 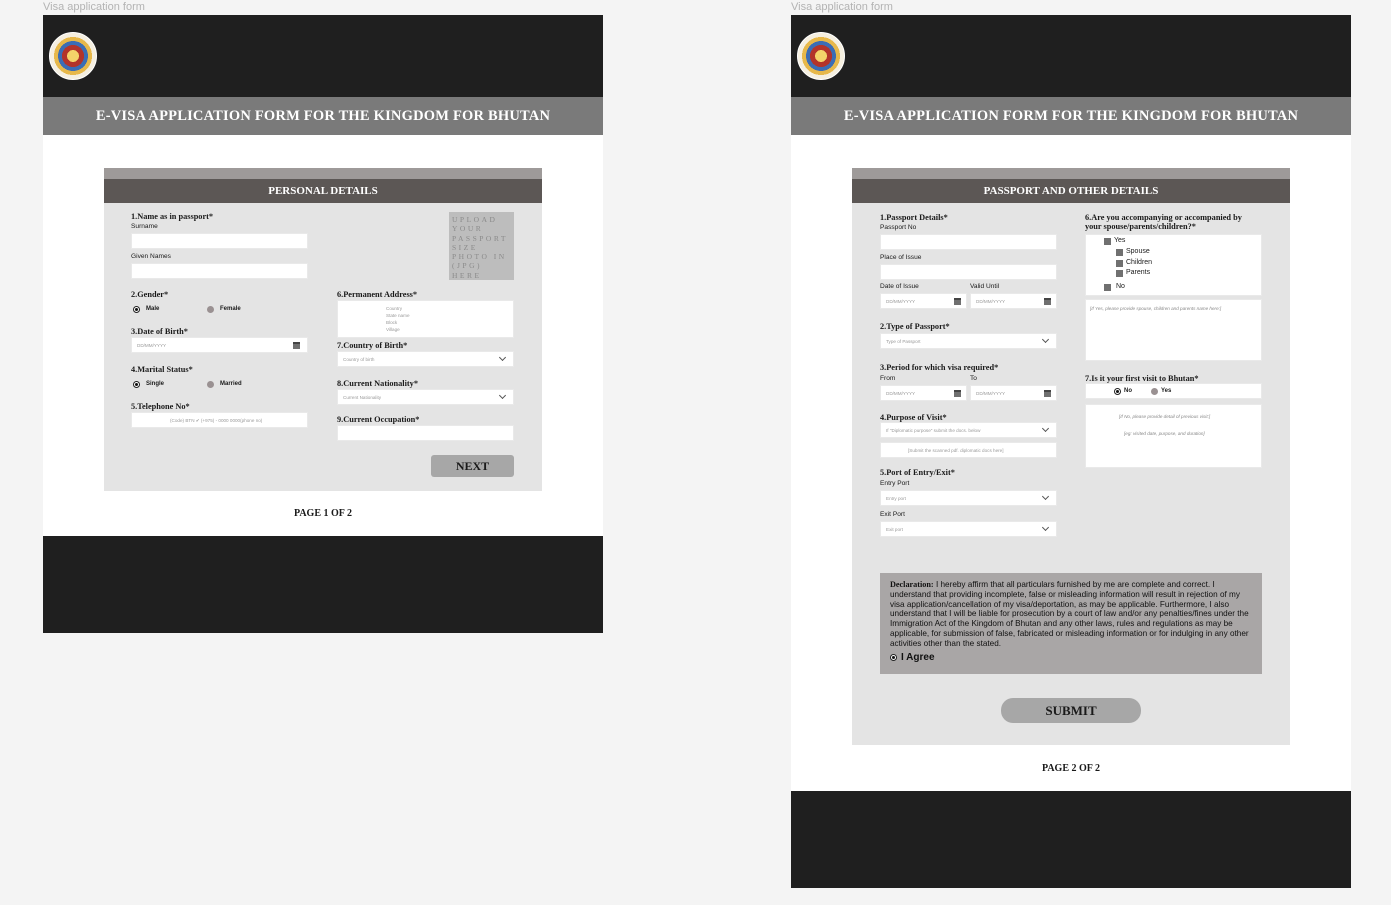 What do you see at coordinates (968, 529) in the screenshot?
I see `exit-port-select: Exit port` at bounding box center [968, 529].